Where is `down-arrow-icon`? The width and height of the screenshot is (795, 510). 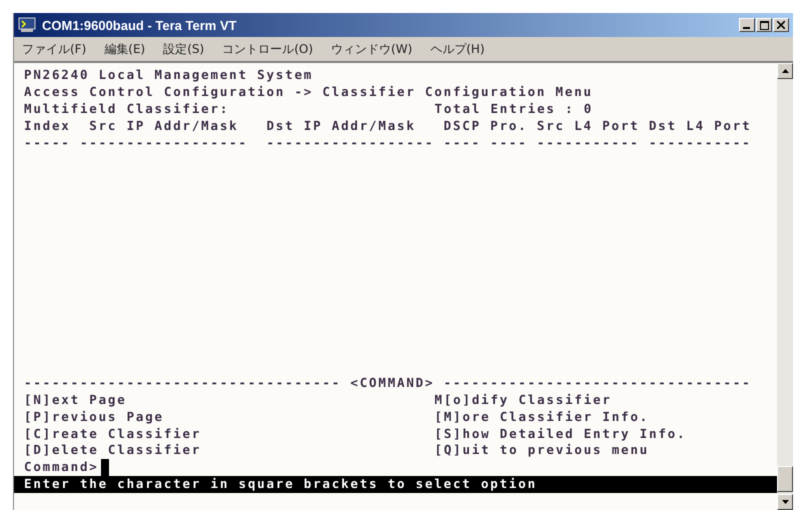
down-arrow-icon is located at coordinates (785, 502).